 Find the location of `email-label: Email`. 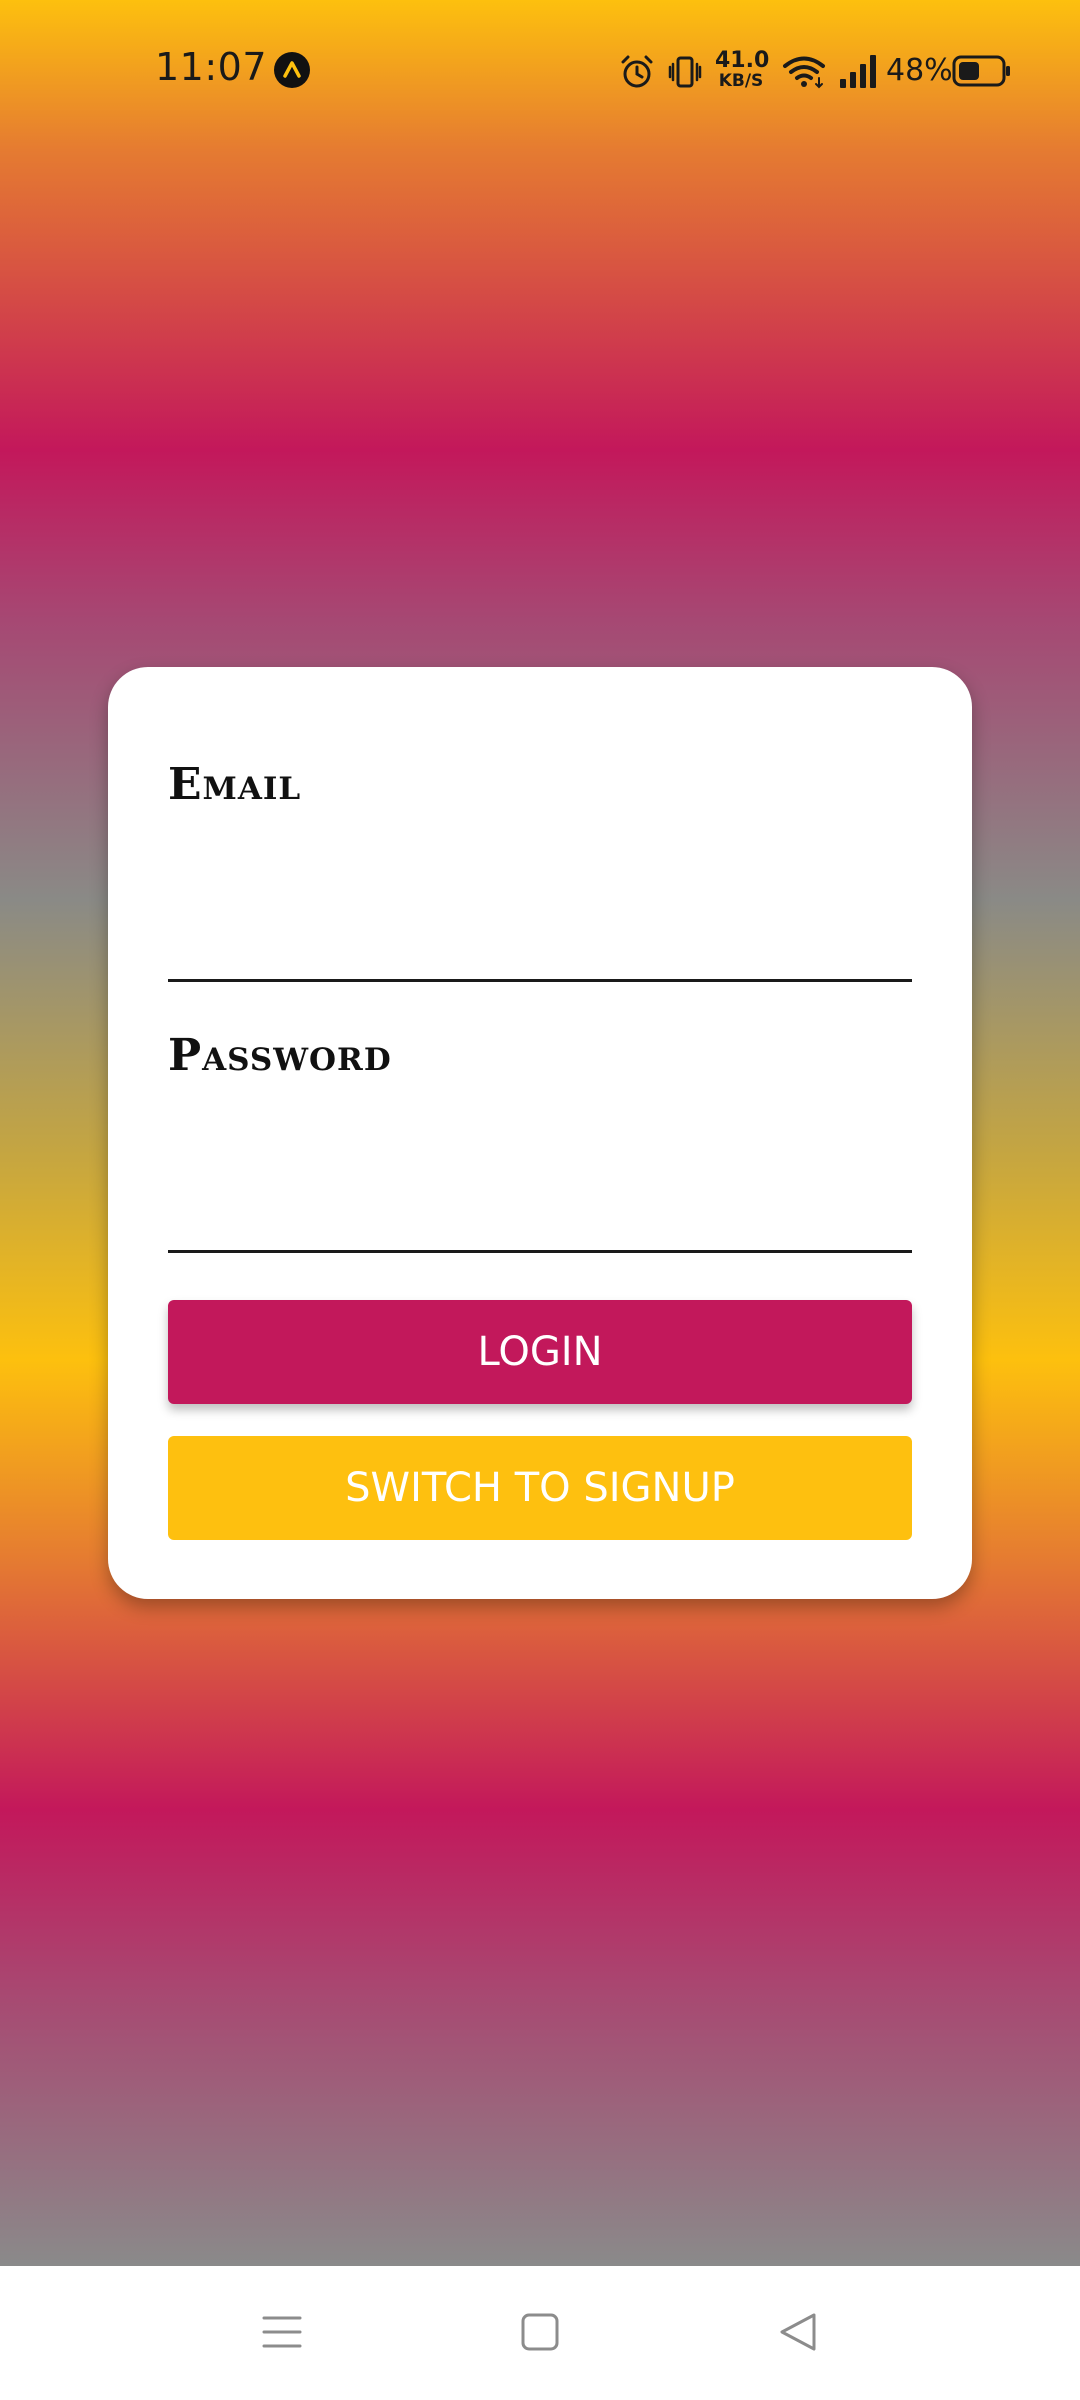

email-label: Email is located at coordinates (235, 784).